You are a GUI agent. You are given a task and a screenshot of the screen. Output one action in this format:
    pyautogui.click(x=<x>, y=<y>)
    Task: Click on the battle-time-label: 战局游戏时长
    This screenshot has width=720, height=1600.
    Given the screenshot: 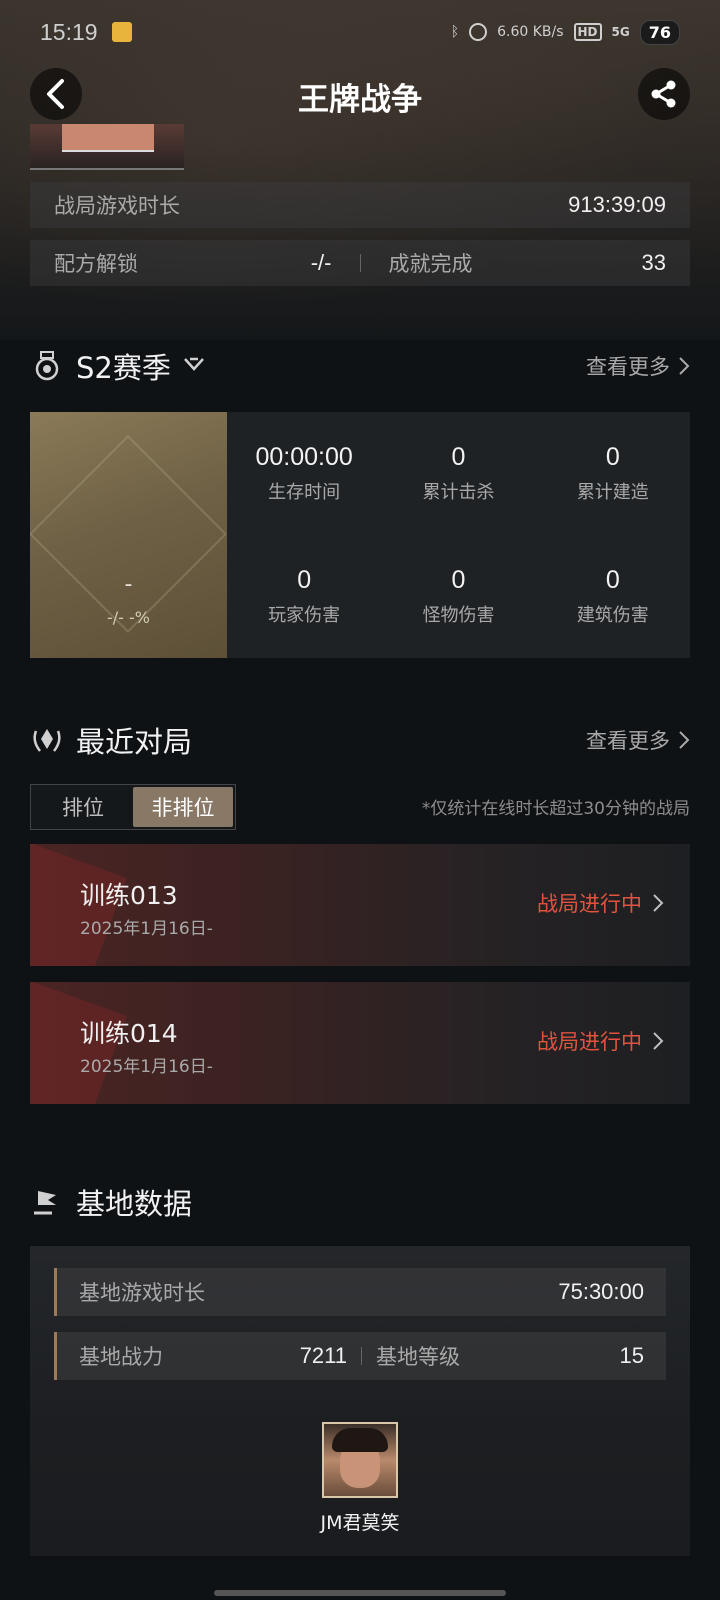 What is the action you would take?
    pyautogui.click(x=117, y=206)
    